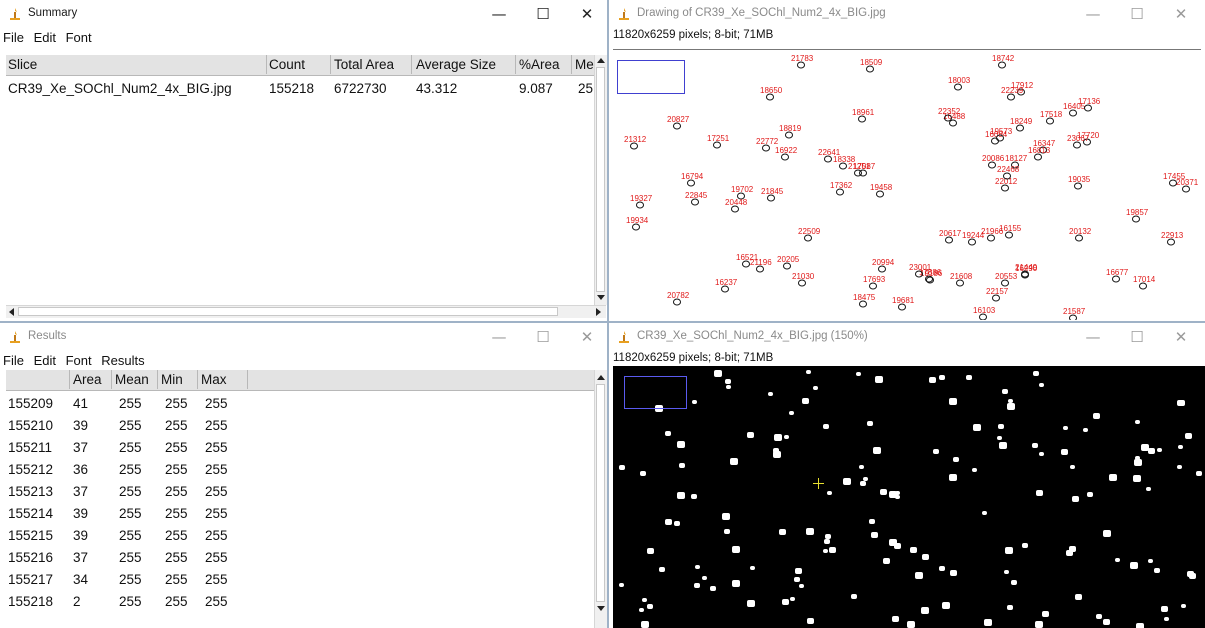  I want to click on results-titlebar: Results — ☐ ✕, so click(303, 337).